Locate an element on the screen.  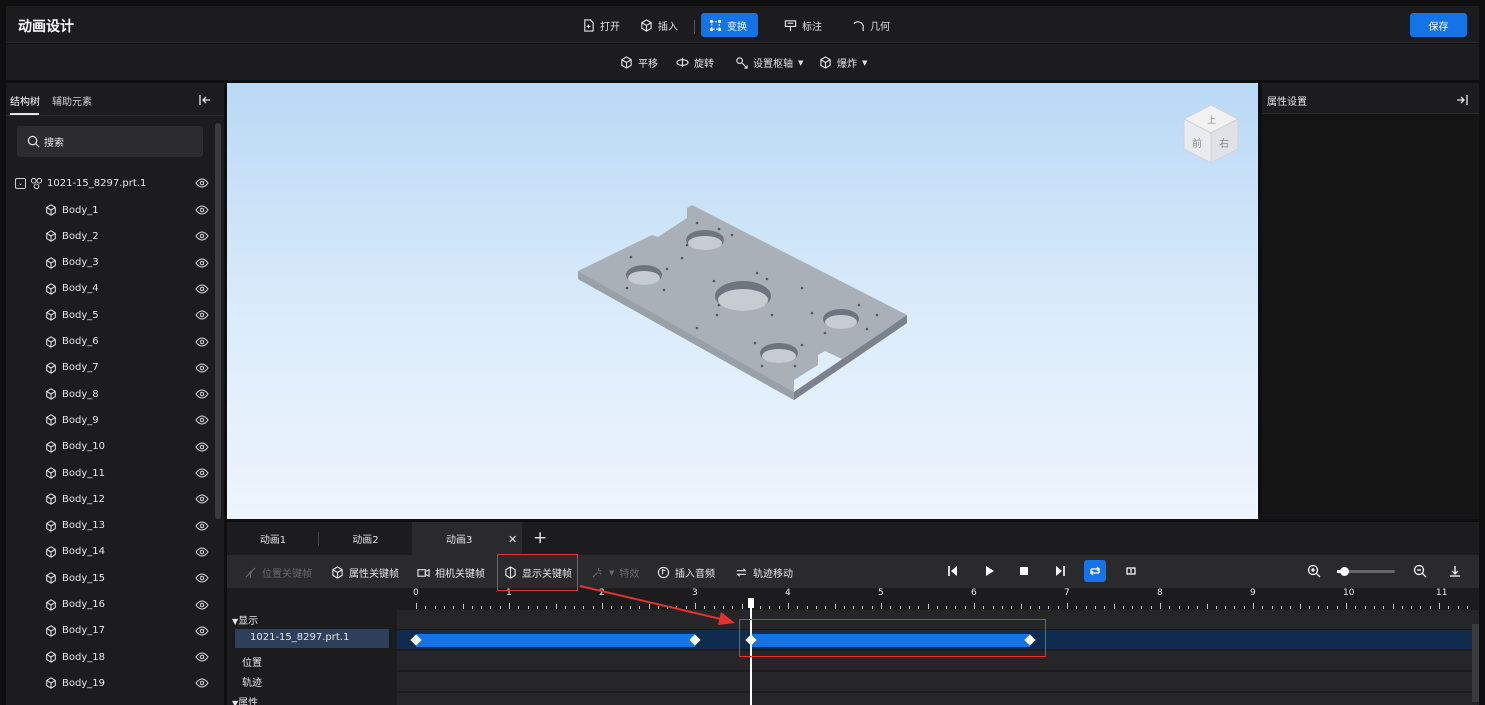
track-trajectory-label: 轨迹 is located at coordinates (252, 681).